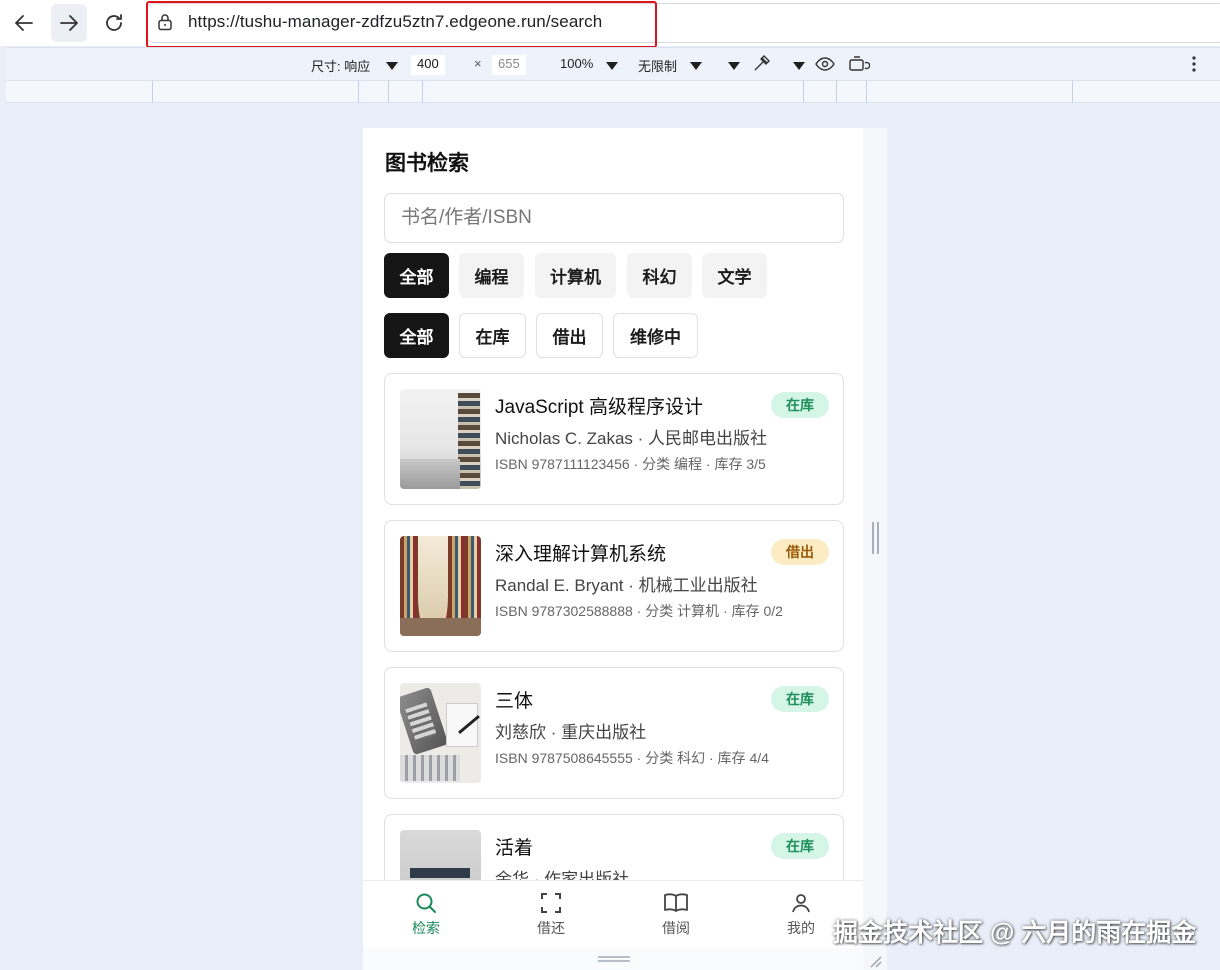 Image resolution: width=1220 pixels, height=970 pixels. I want to click on book-meta: ISBN 9787302588888 · 分类 计算机 · 库存 0/2, so click(639, 611).